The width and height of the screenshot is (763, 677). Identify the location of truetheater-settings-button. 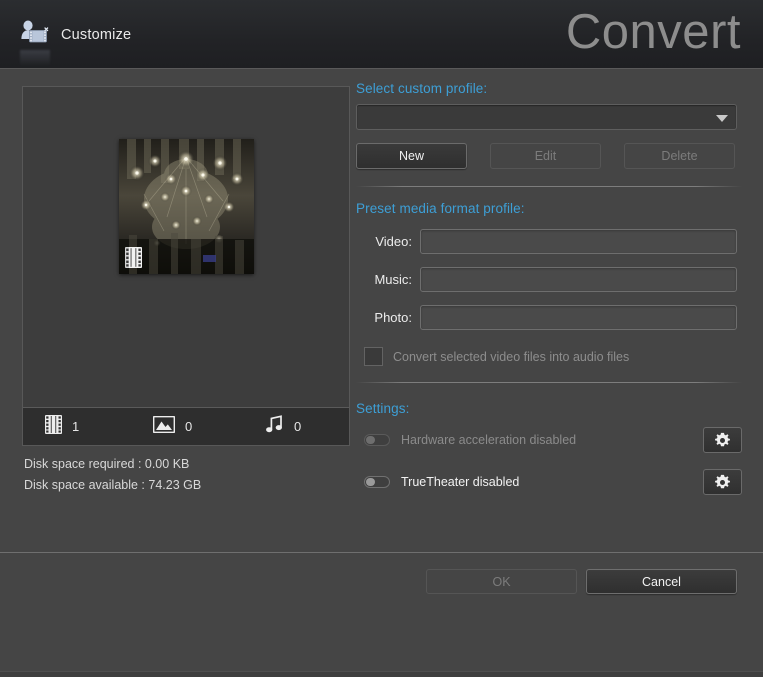
(722, 482).